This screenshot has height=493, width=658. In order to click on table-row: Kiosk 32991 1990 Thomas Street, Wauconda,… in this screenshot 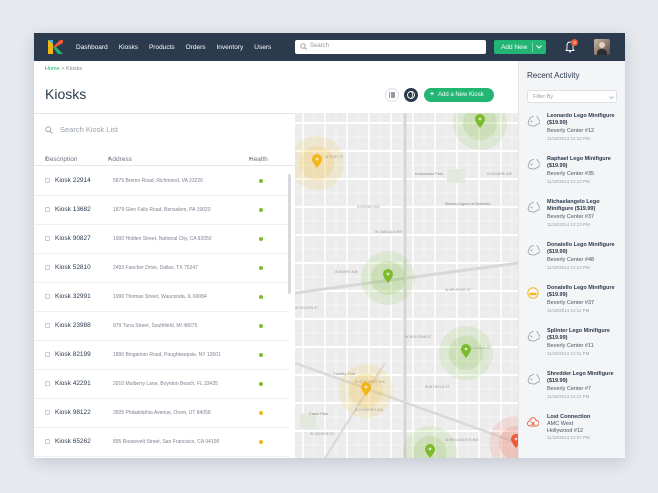, I will do `click(161, 297)`.